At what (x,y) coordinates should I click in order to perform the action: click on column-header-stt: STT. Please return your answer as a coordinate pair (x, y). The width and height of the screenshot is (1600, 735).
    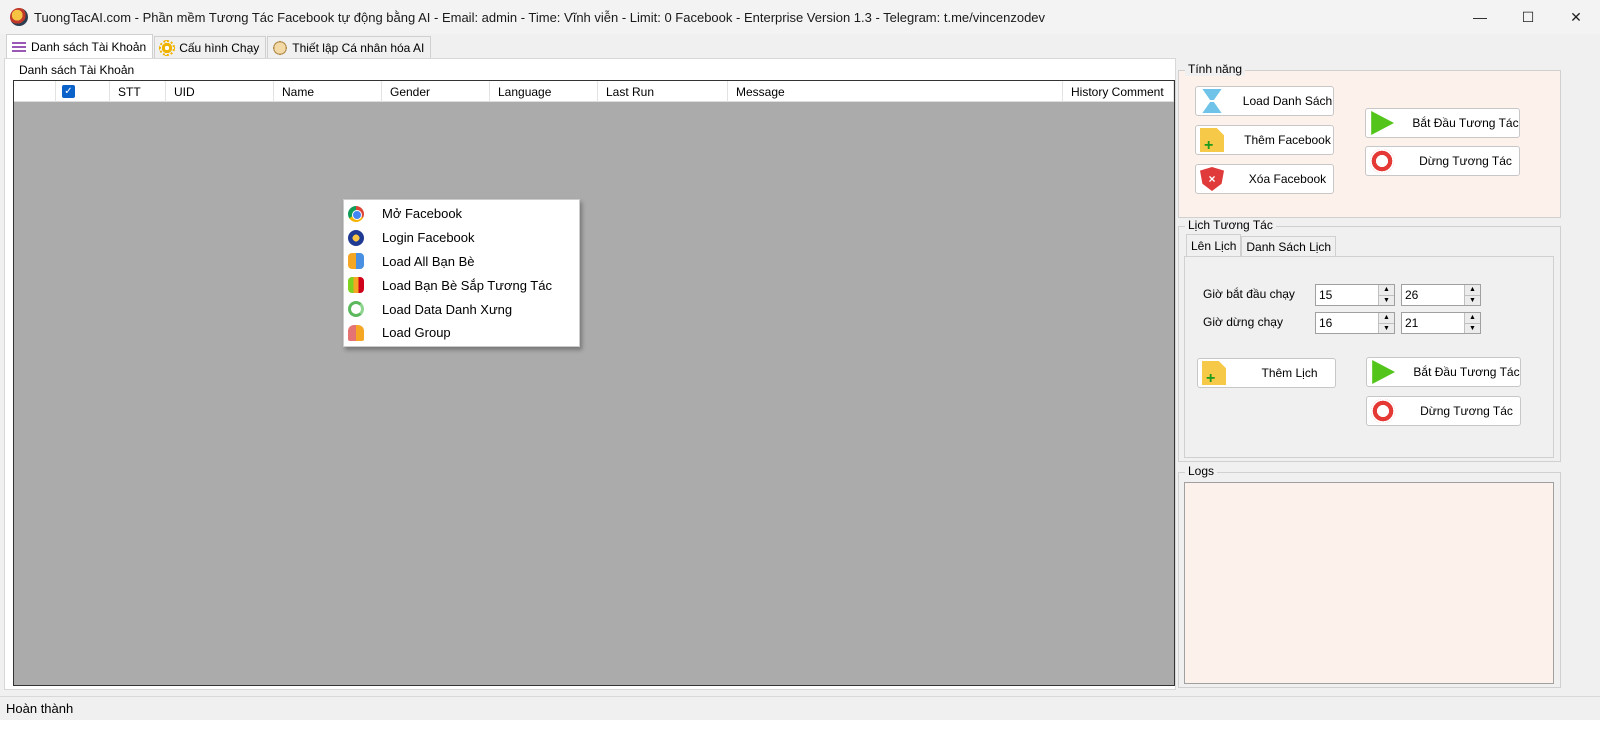
    Looking at the image, I should click on (138, 91).